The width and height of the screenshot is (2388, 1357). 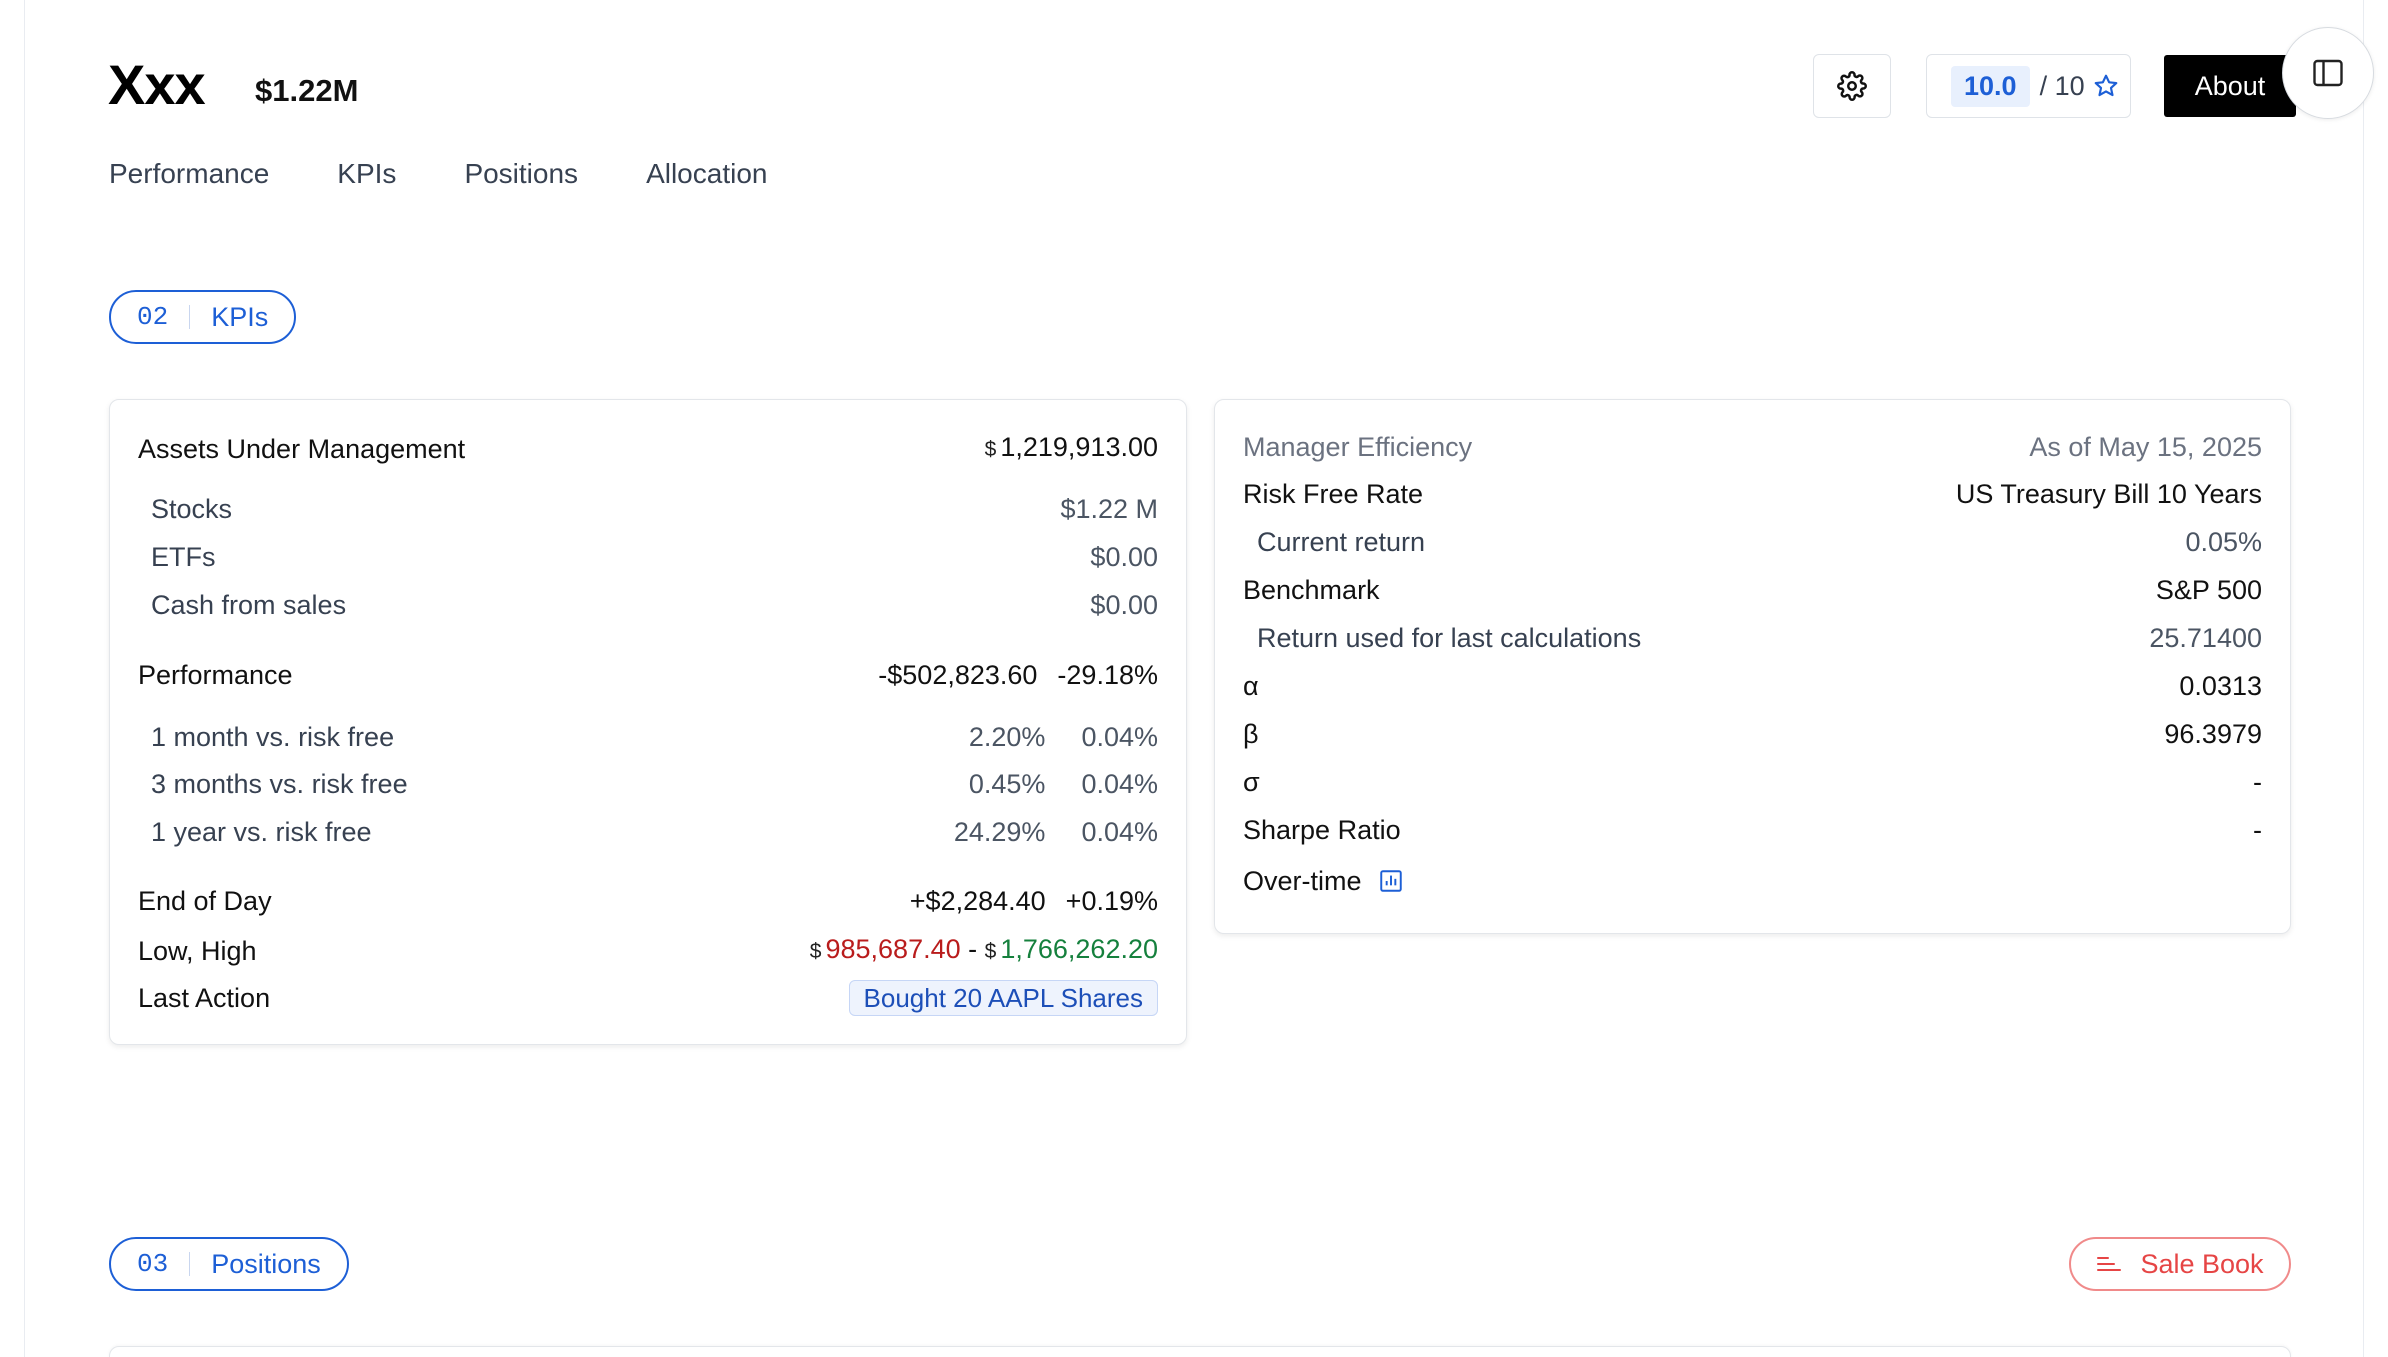 What do you see at coordinates (2062, 85) in the screenshot?
I see `rating-max: / 10` at bounding box center [2062, 85].